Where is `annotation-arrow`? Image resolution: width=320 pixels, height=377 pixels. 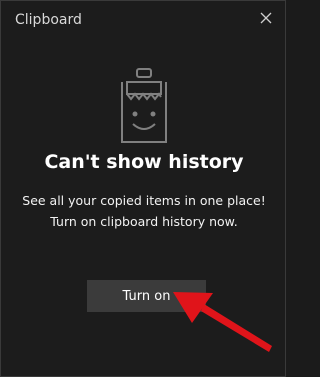 annotation-arrow is located at coordinates (222, 327).